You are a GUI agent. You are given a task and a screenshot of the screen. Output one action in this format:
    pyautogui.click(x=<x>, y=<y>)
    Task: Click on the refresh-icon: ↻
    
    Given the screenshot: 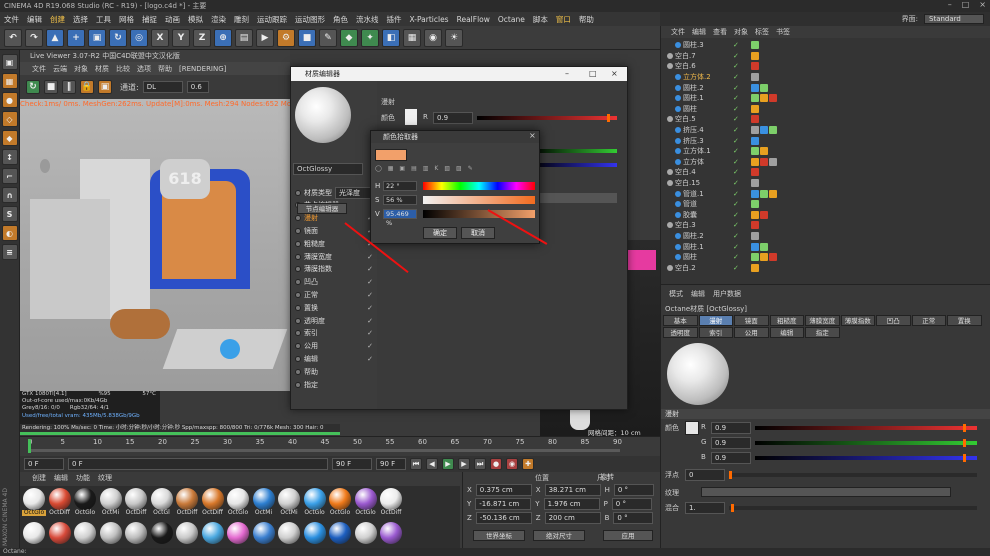 What is the action you would take?
    pyautogui.click(x=33, y=87)
    